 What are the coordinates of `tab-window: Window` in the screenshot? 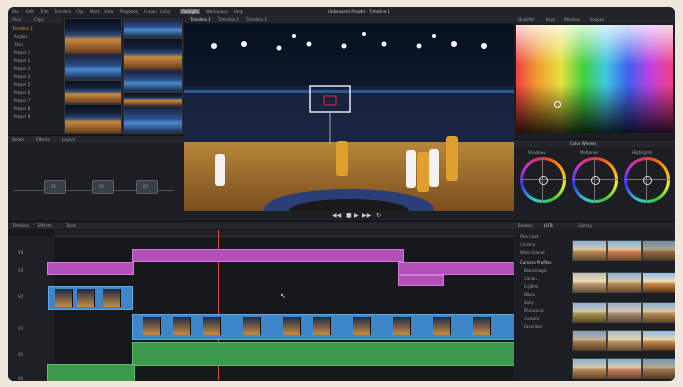 It's located at (572, 19).